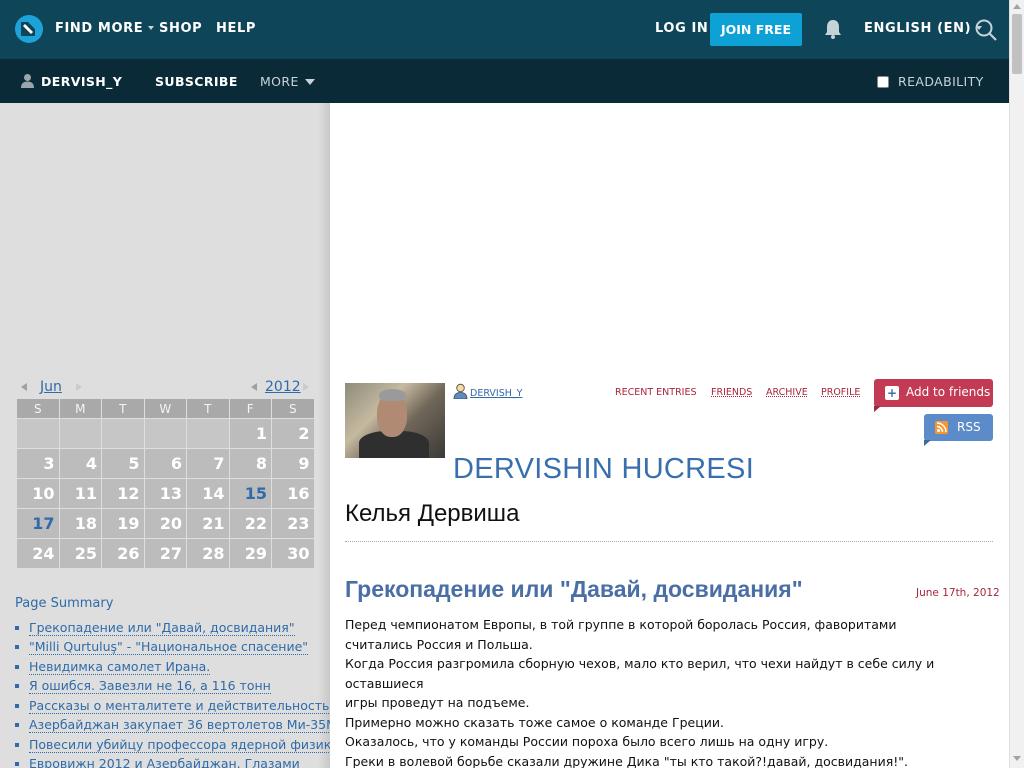  What do you see at coordinates (196, 81) in the screenshot?
I see `subscribe-link: SUBSCRIBE` at bounding box center [196, 81].